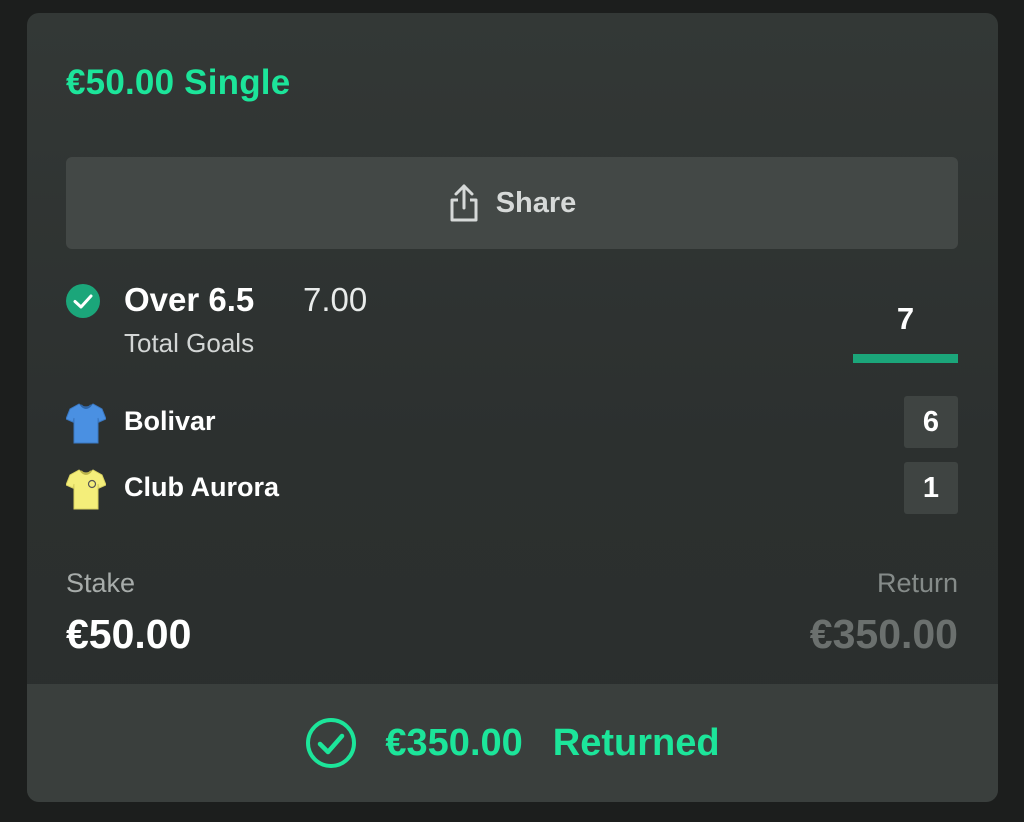  I want to click on market-name: Total Goals, so click(189, 343).